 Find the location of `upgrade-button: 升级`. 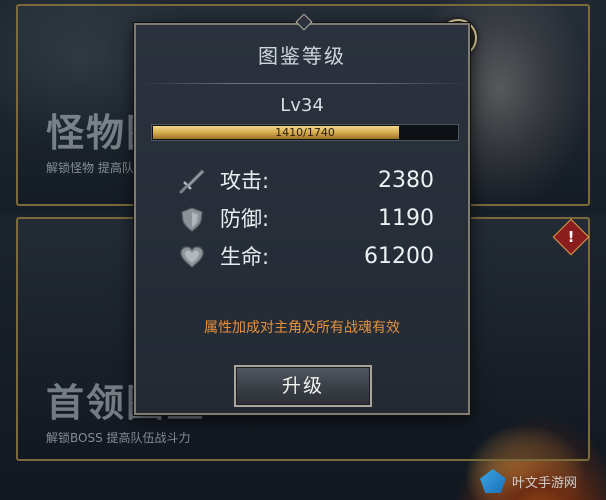

upgrade-button: 升级 is located at coordinates (303, 386).